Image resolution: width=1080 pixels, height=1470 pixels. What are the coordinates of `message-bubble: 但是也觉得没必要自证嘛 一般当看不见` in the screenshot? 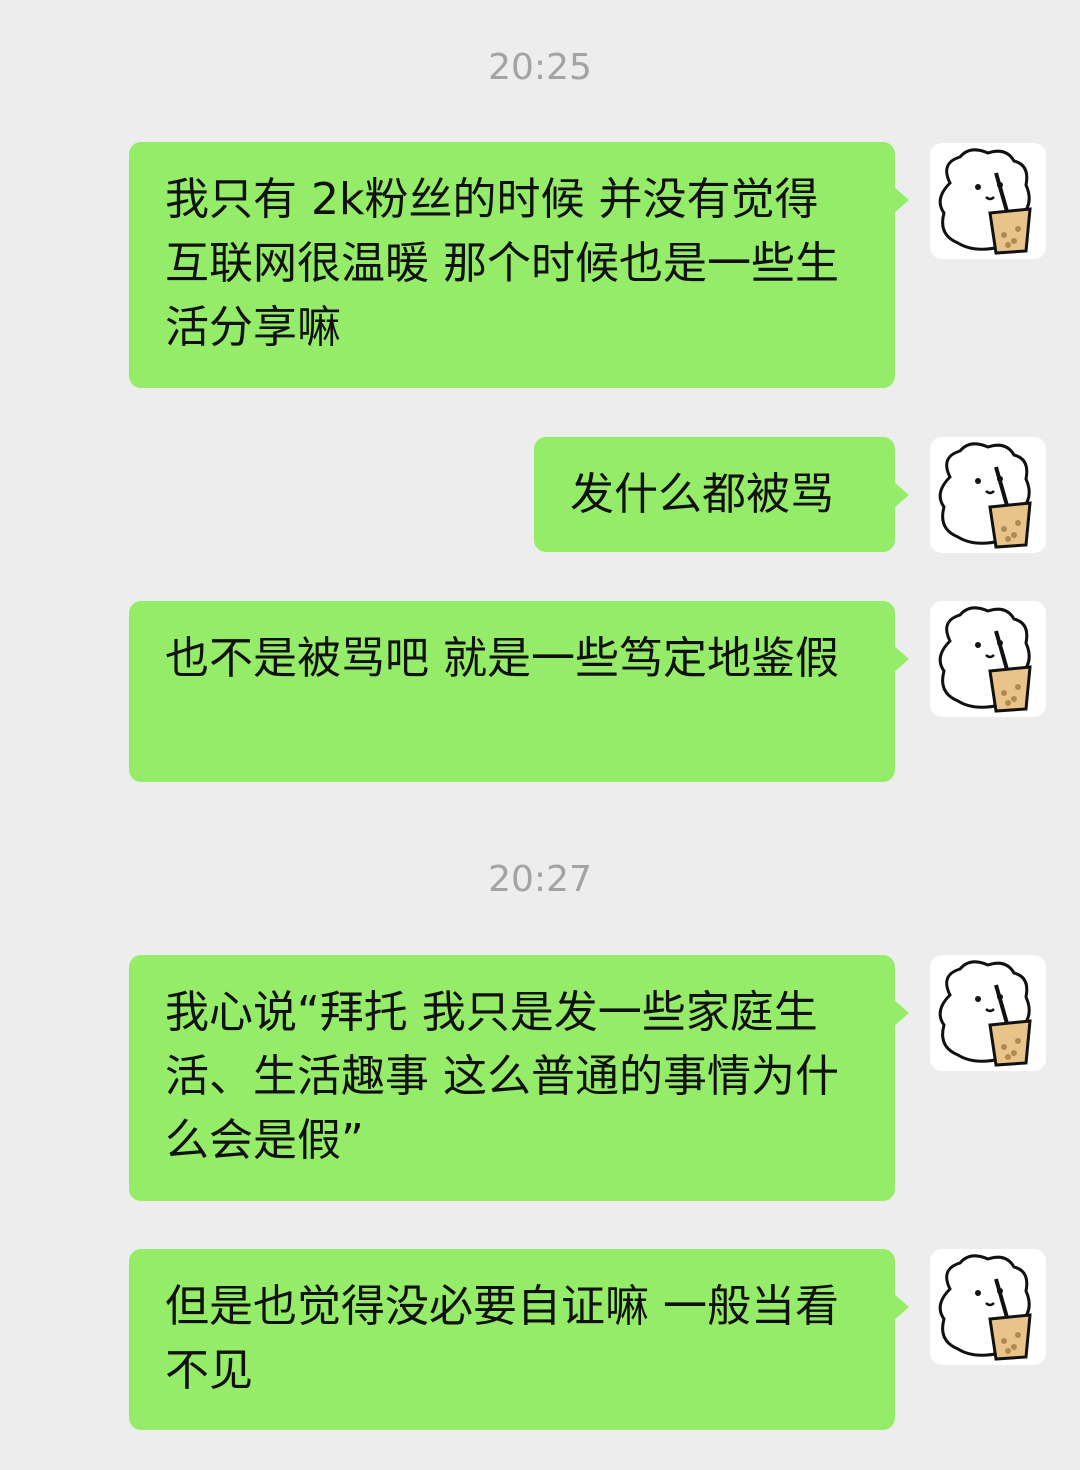 It's located at (519, 1339).